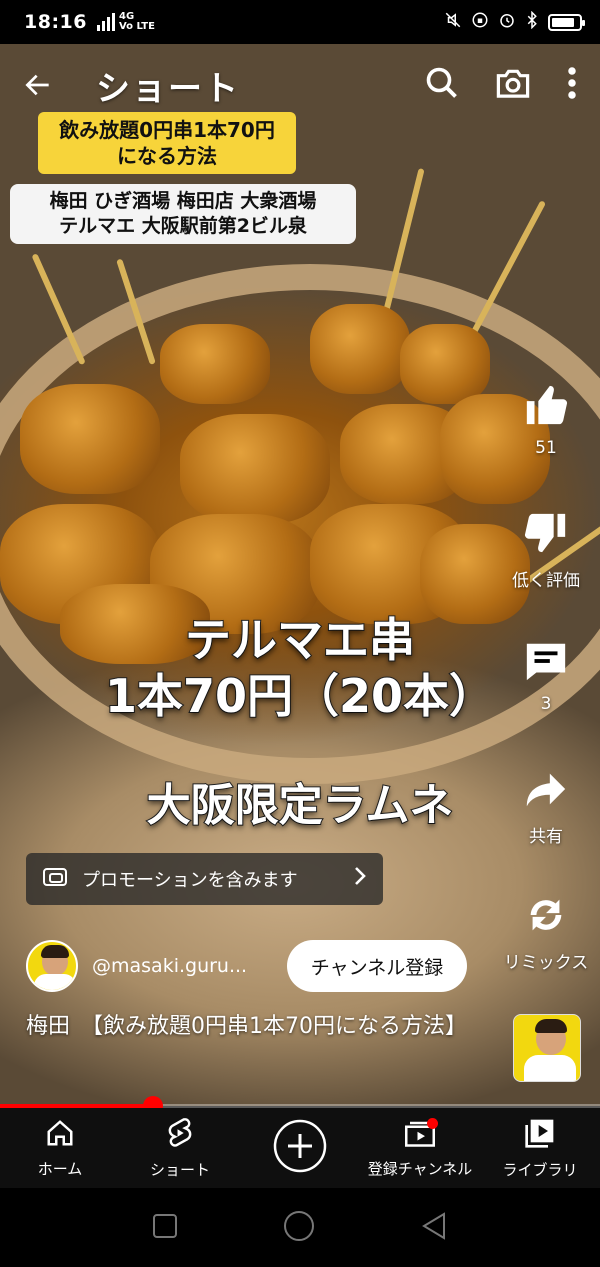 The width and height of the screenshot is (600, 1267). I want to click on remix-icon, so click(546, 917).